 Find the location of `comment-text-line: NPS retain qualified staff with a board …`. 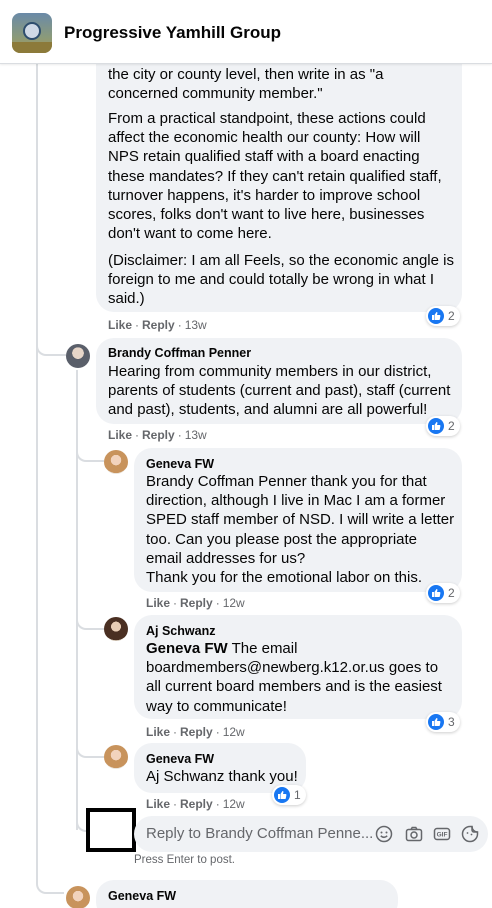

comment-text-line: NPS retain qualified staff with a board … is located at coordinates (264, 157).